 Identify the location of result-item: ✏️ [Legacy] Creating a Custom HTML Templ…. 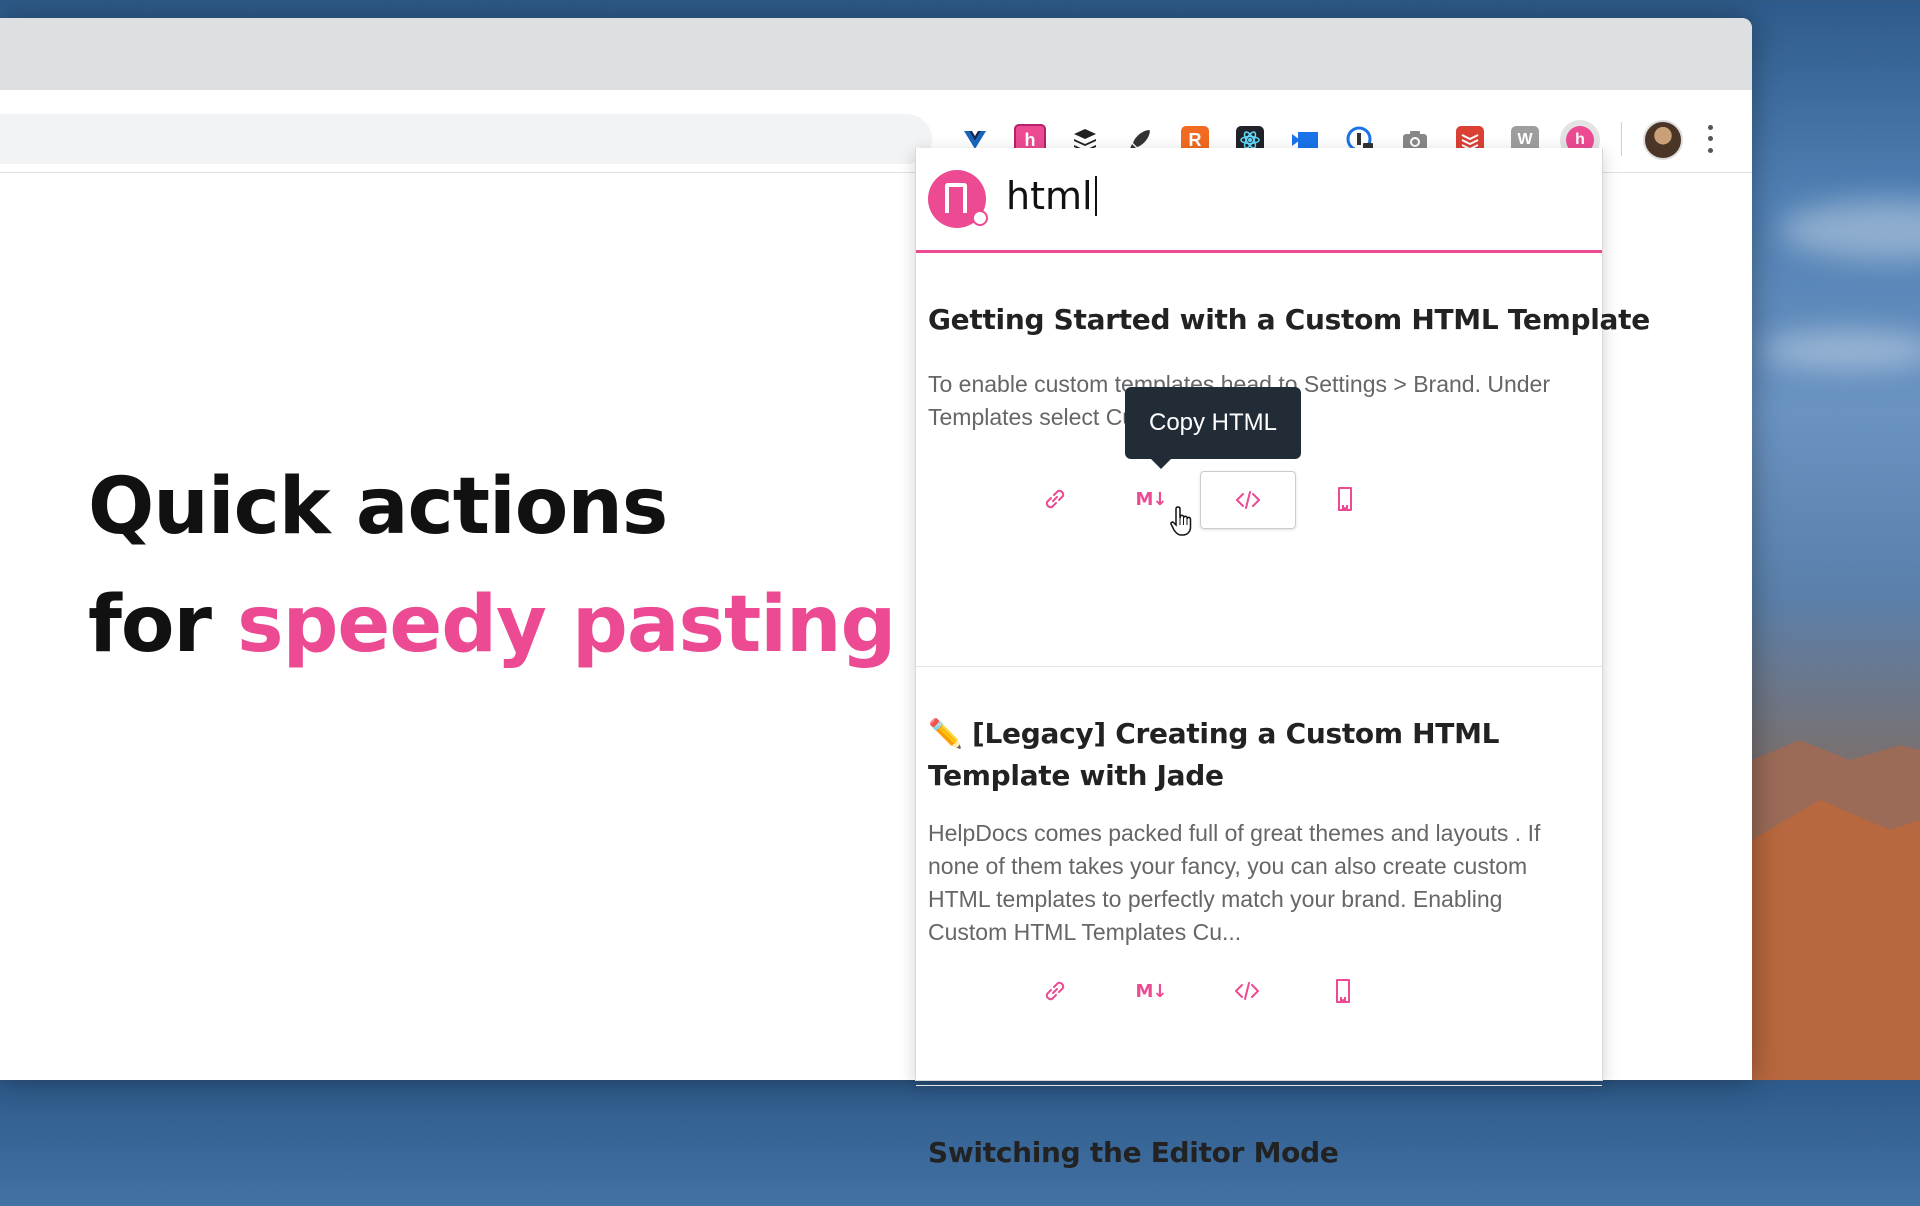
(1259, 876).